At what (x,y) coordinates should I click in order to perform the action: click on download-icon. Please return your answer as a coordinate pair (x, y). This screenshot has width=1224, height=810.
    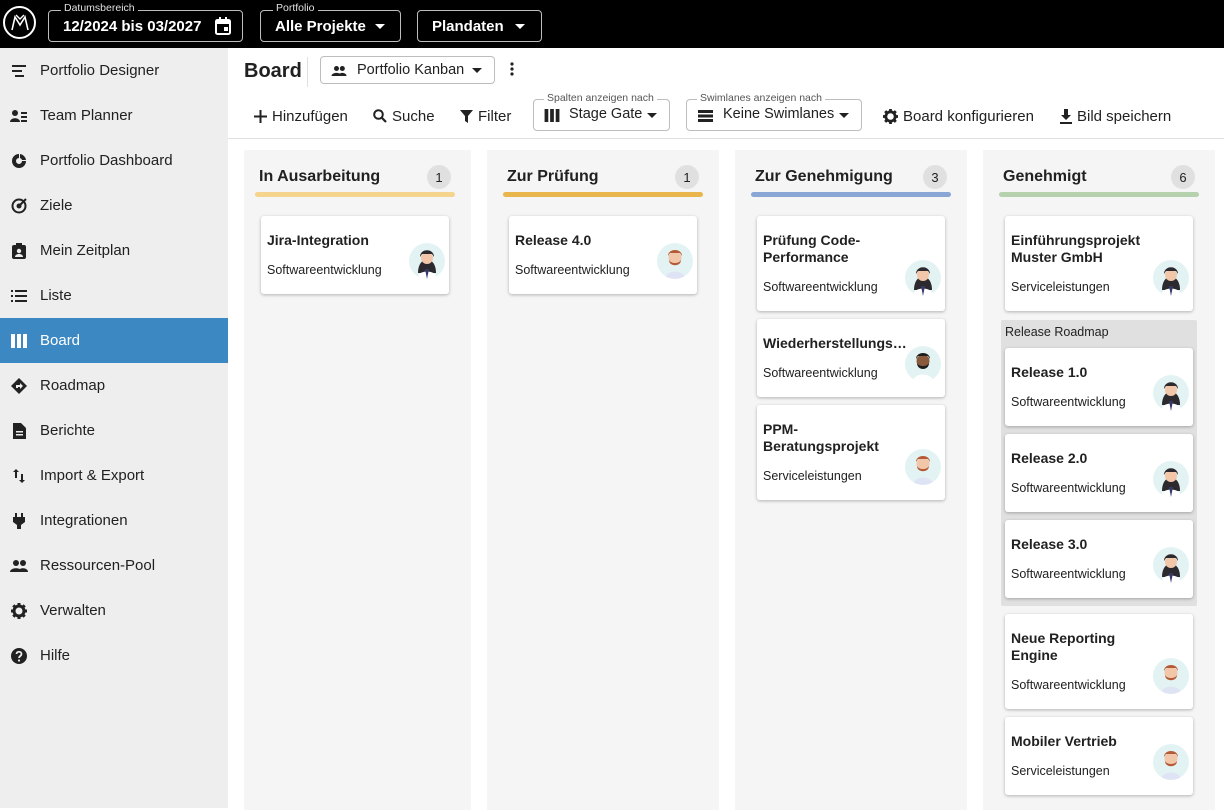
    Looking at the image, I should click on (1066, 116).